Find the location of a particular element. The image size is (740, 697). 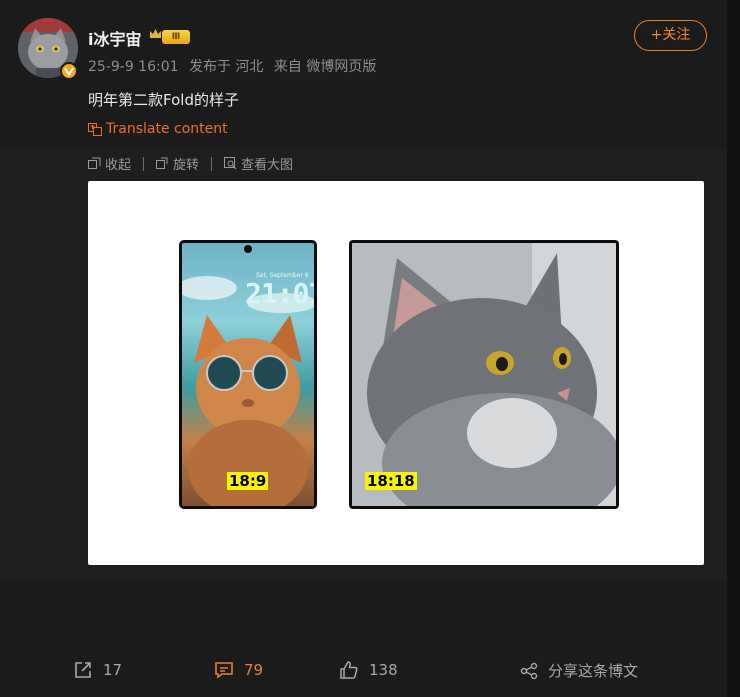

aspect-ratio-label: 18:9 is located at coordinates (248, 481).